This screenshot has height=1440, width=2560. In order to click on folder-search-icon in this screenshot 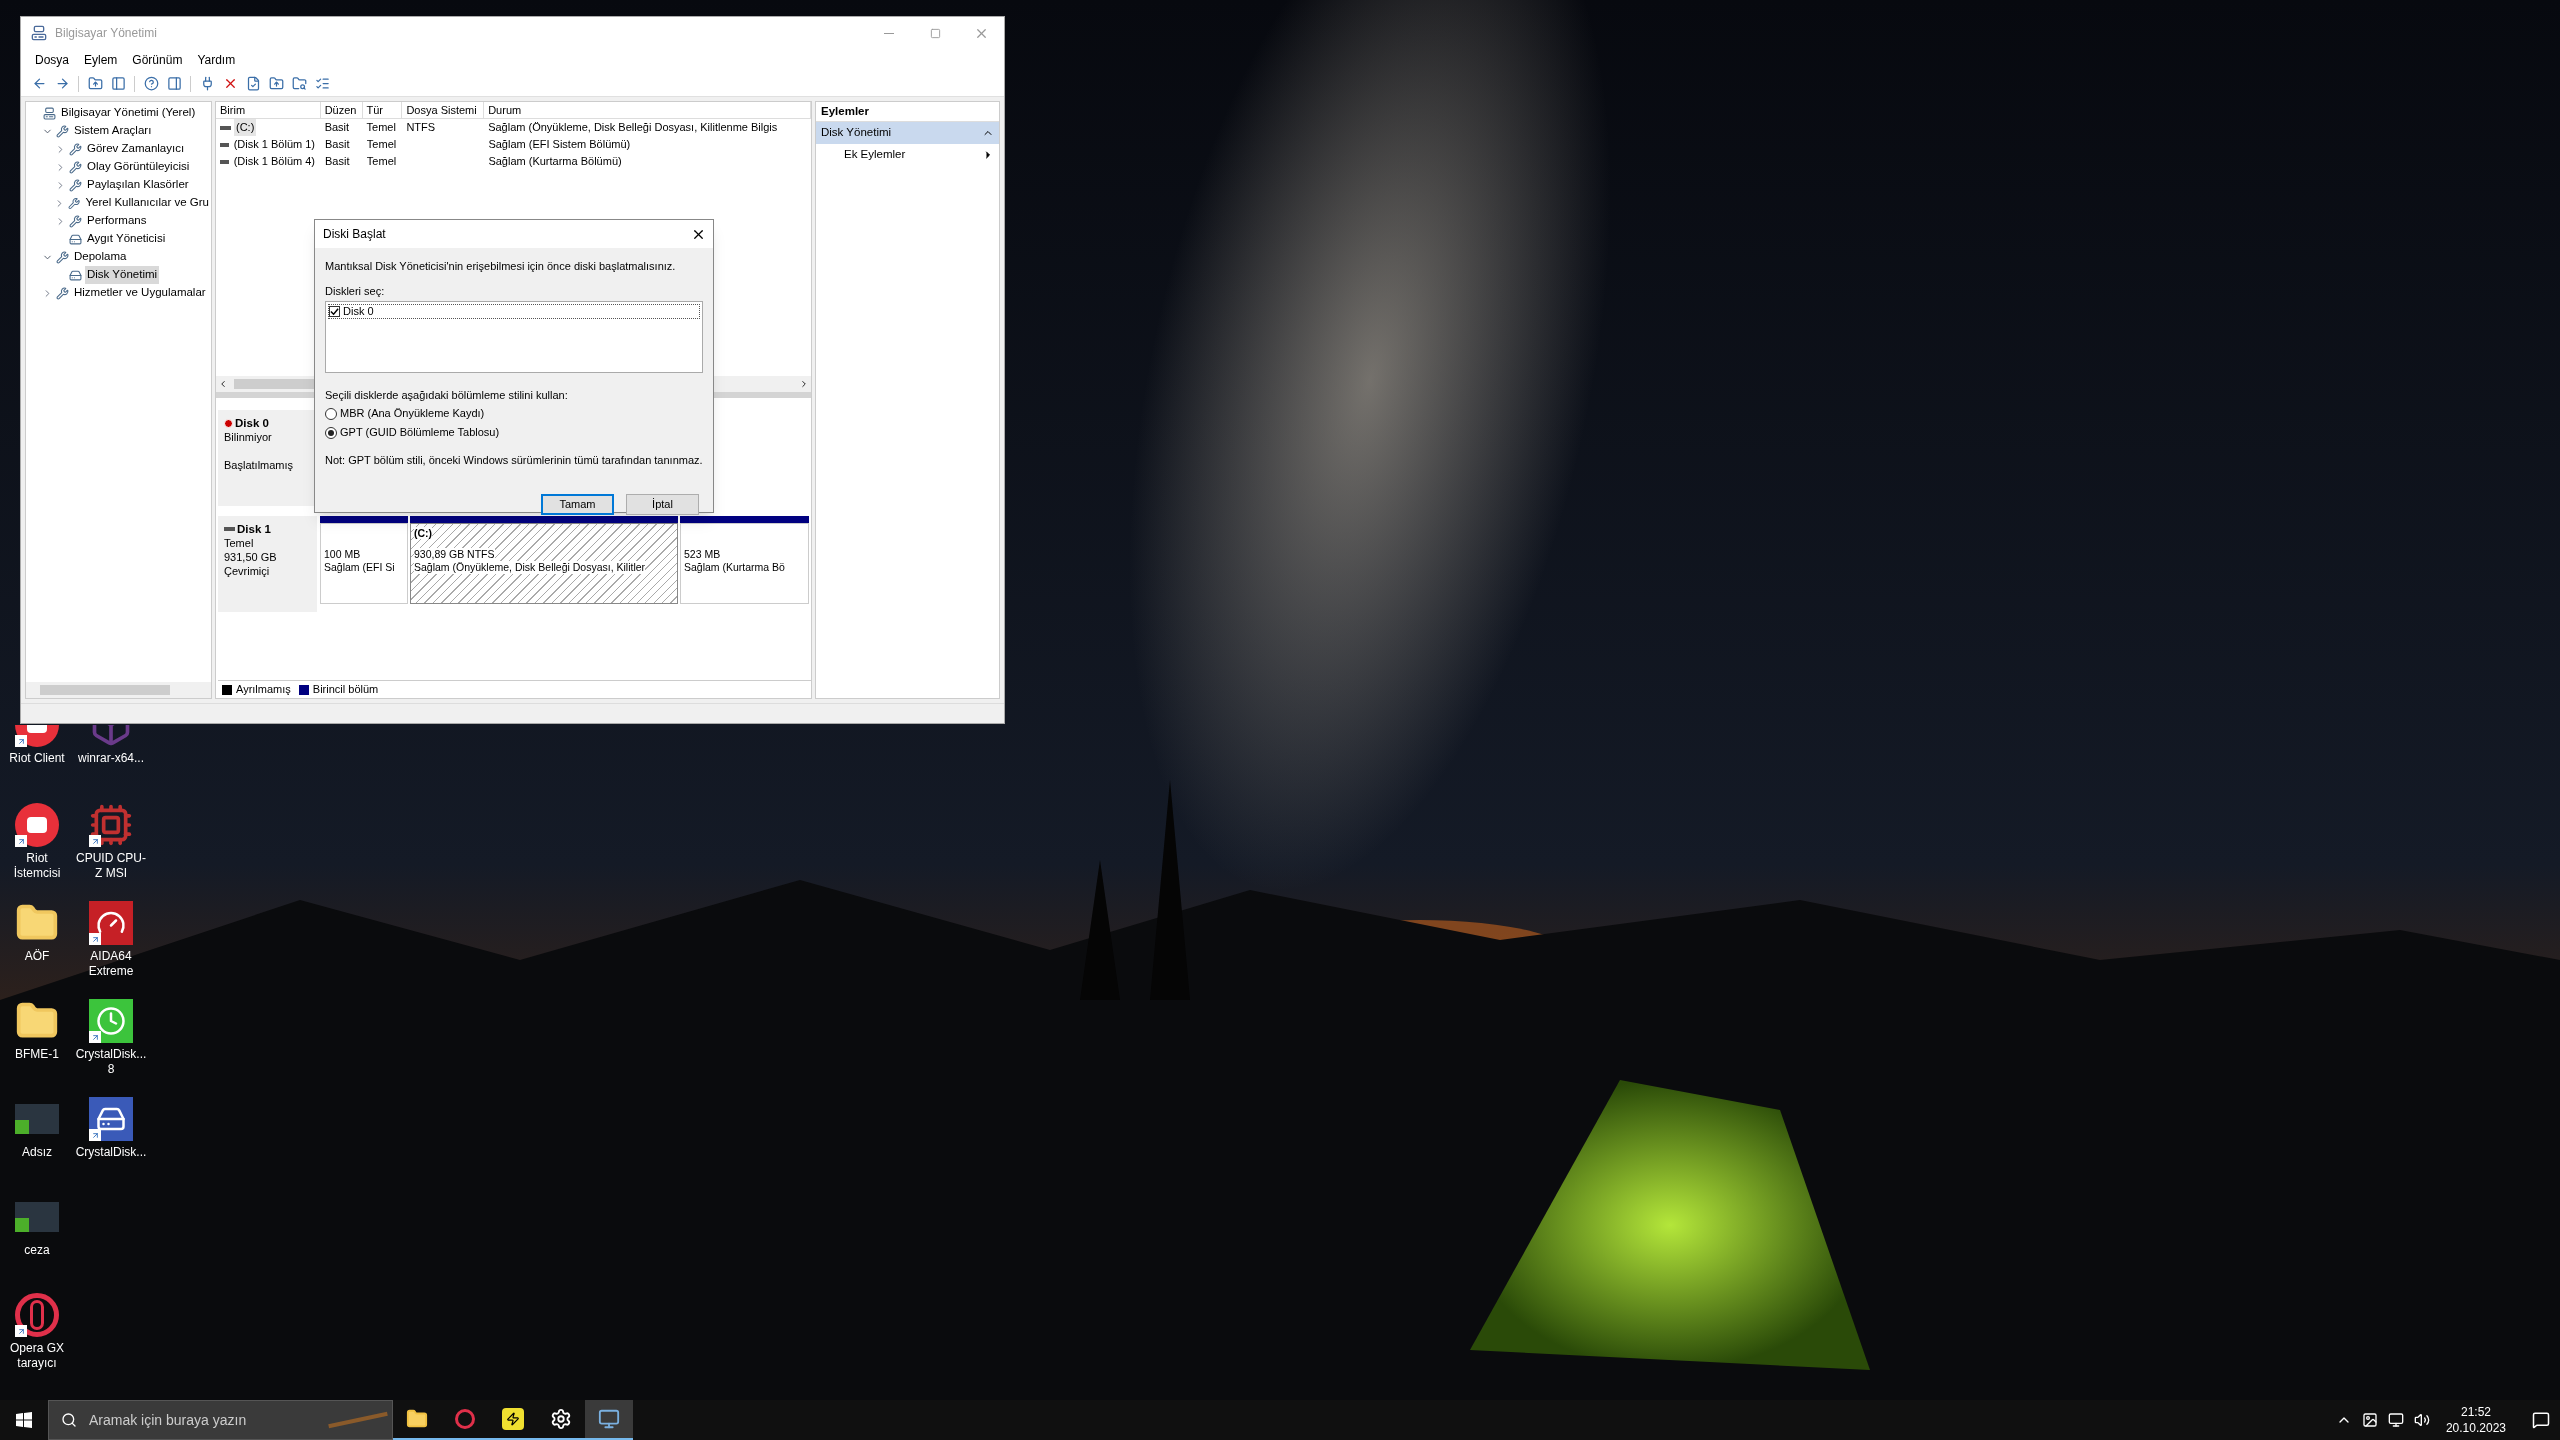, I will do `click(299, 83)`.